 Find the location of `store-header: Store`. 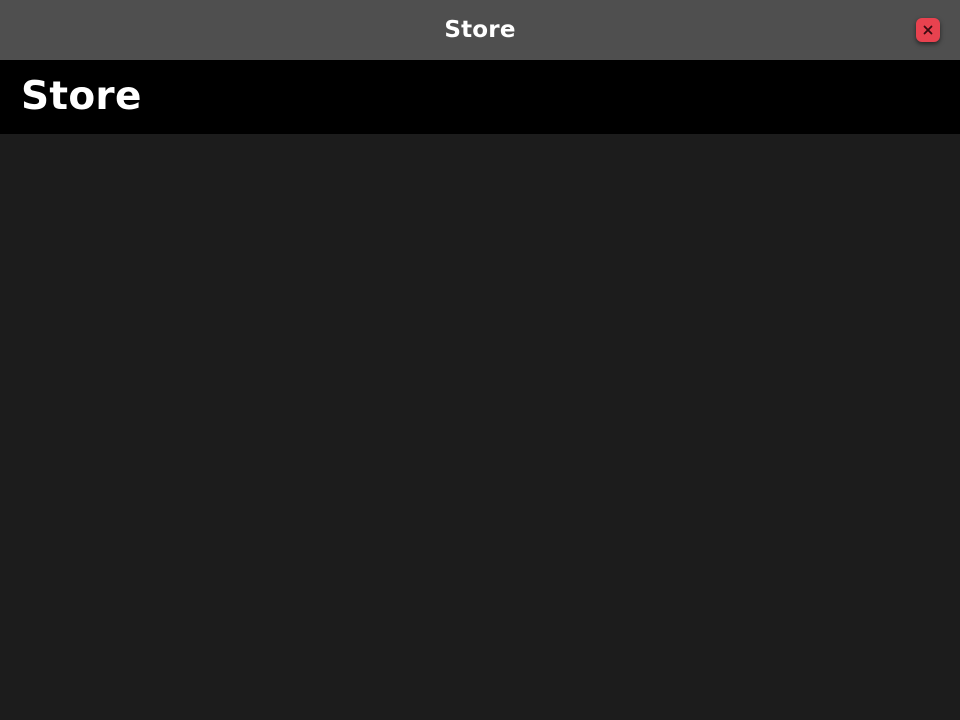

store-header: Store is located at coordinates (480, 97).